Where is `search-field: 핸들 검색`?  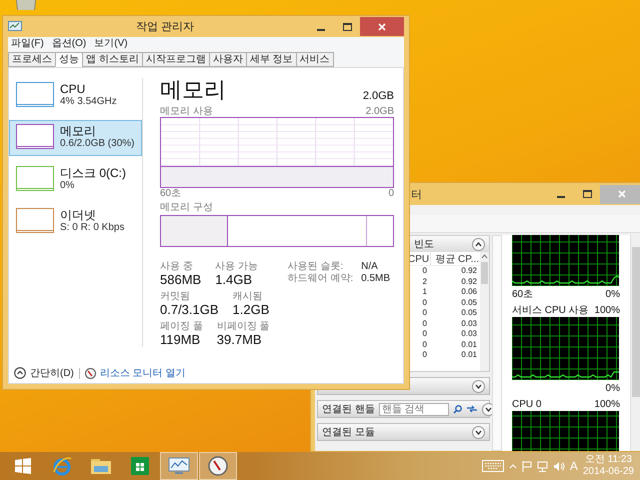
search-field: 핸들 검색 is located at coordinates (413, 409).